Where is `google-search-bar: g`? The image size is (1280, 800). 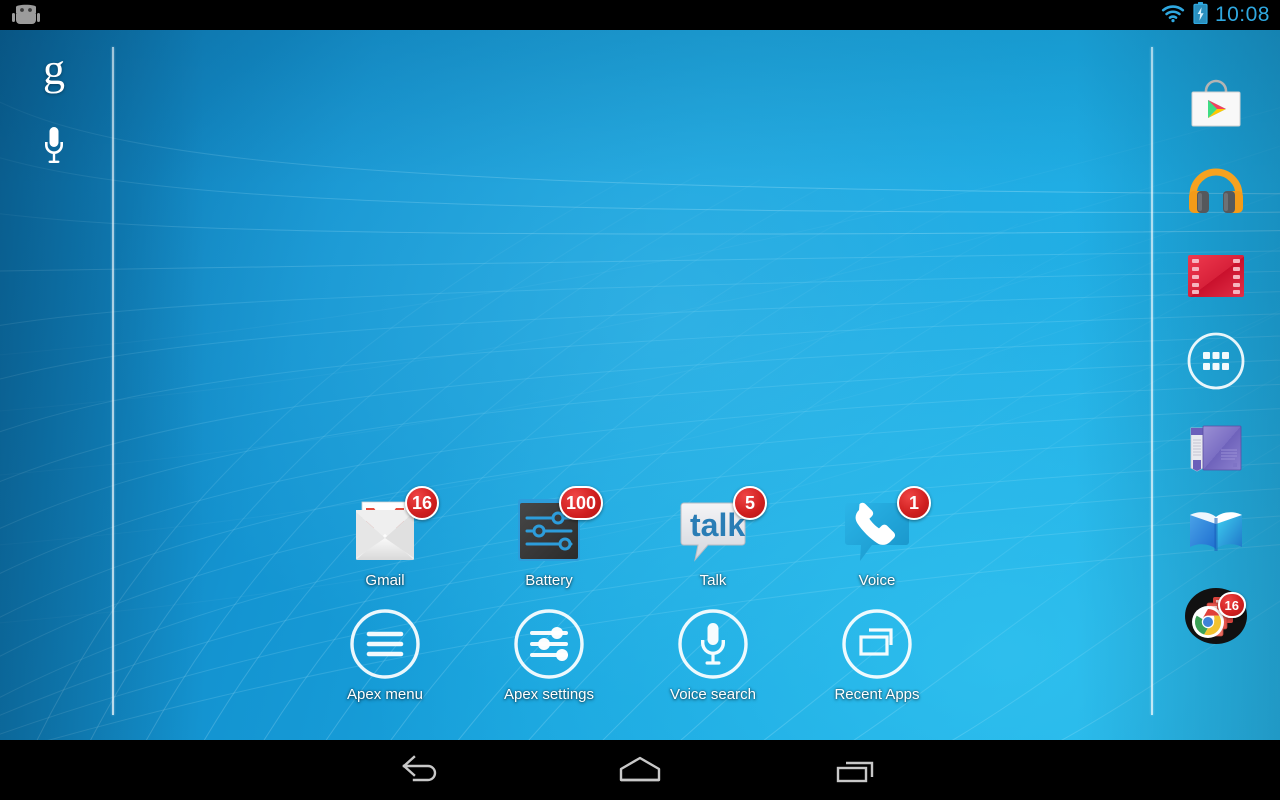
google-search-bar: g is located at coordinates (56, 385).